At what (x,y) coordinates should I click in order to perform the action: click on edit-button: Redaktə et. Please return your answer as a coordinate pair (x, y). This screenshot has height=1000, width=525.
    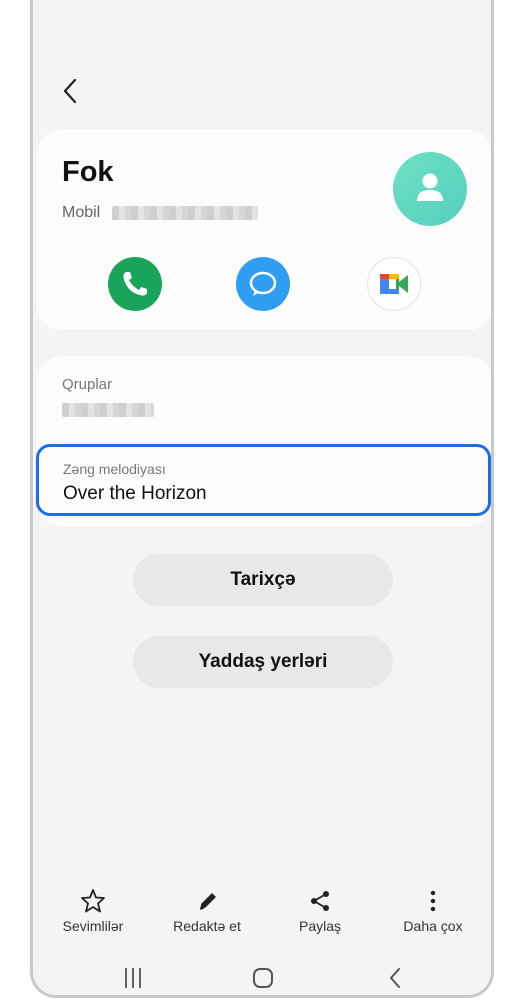
    Looking at the image, I should click on (207, 910).